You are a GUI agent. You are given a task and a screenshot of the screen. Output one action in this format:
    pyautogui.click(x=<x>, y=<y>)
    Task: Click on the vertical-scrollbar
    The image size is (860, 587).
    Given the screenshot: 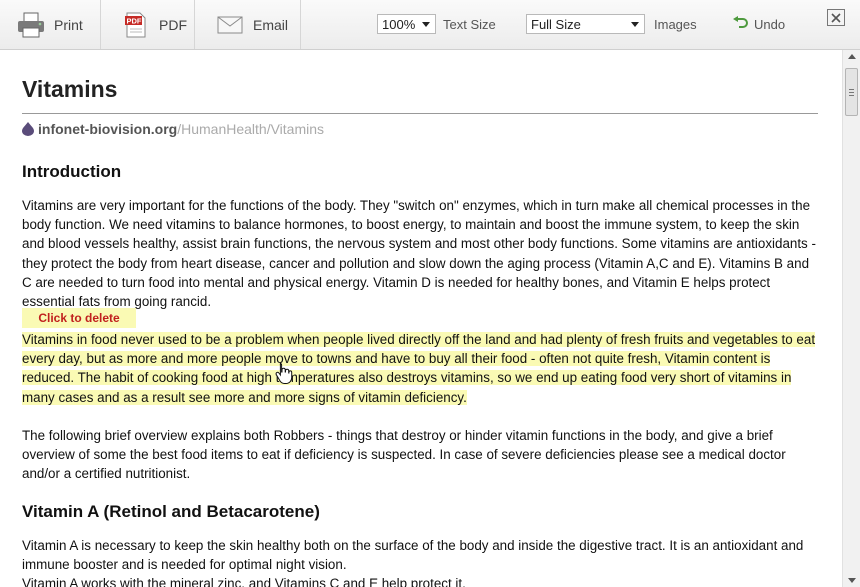 What is the action you would take?
    pyautogui.click(x=851, y=318)
    